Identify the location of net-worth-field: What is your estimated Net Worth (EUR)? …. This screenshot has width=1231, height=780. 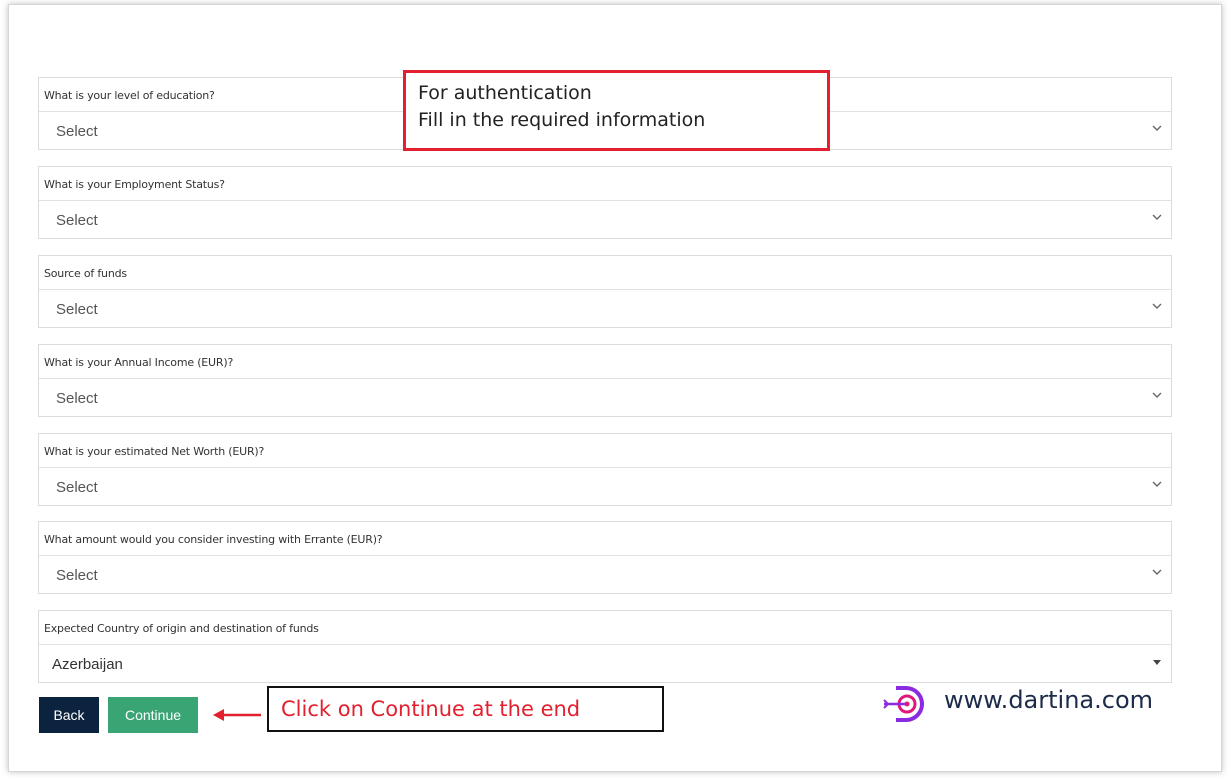
(605, 469).